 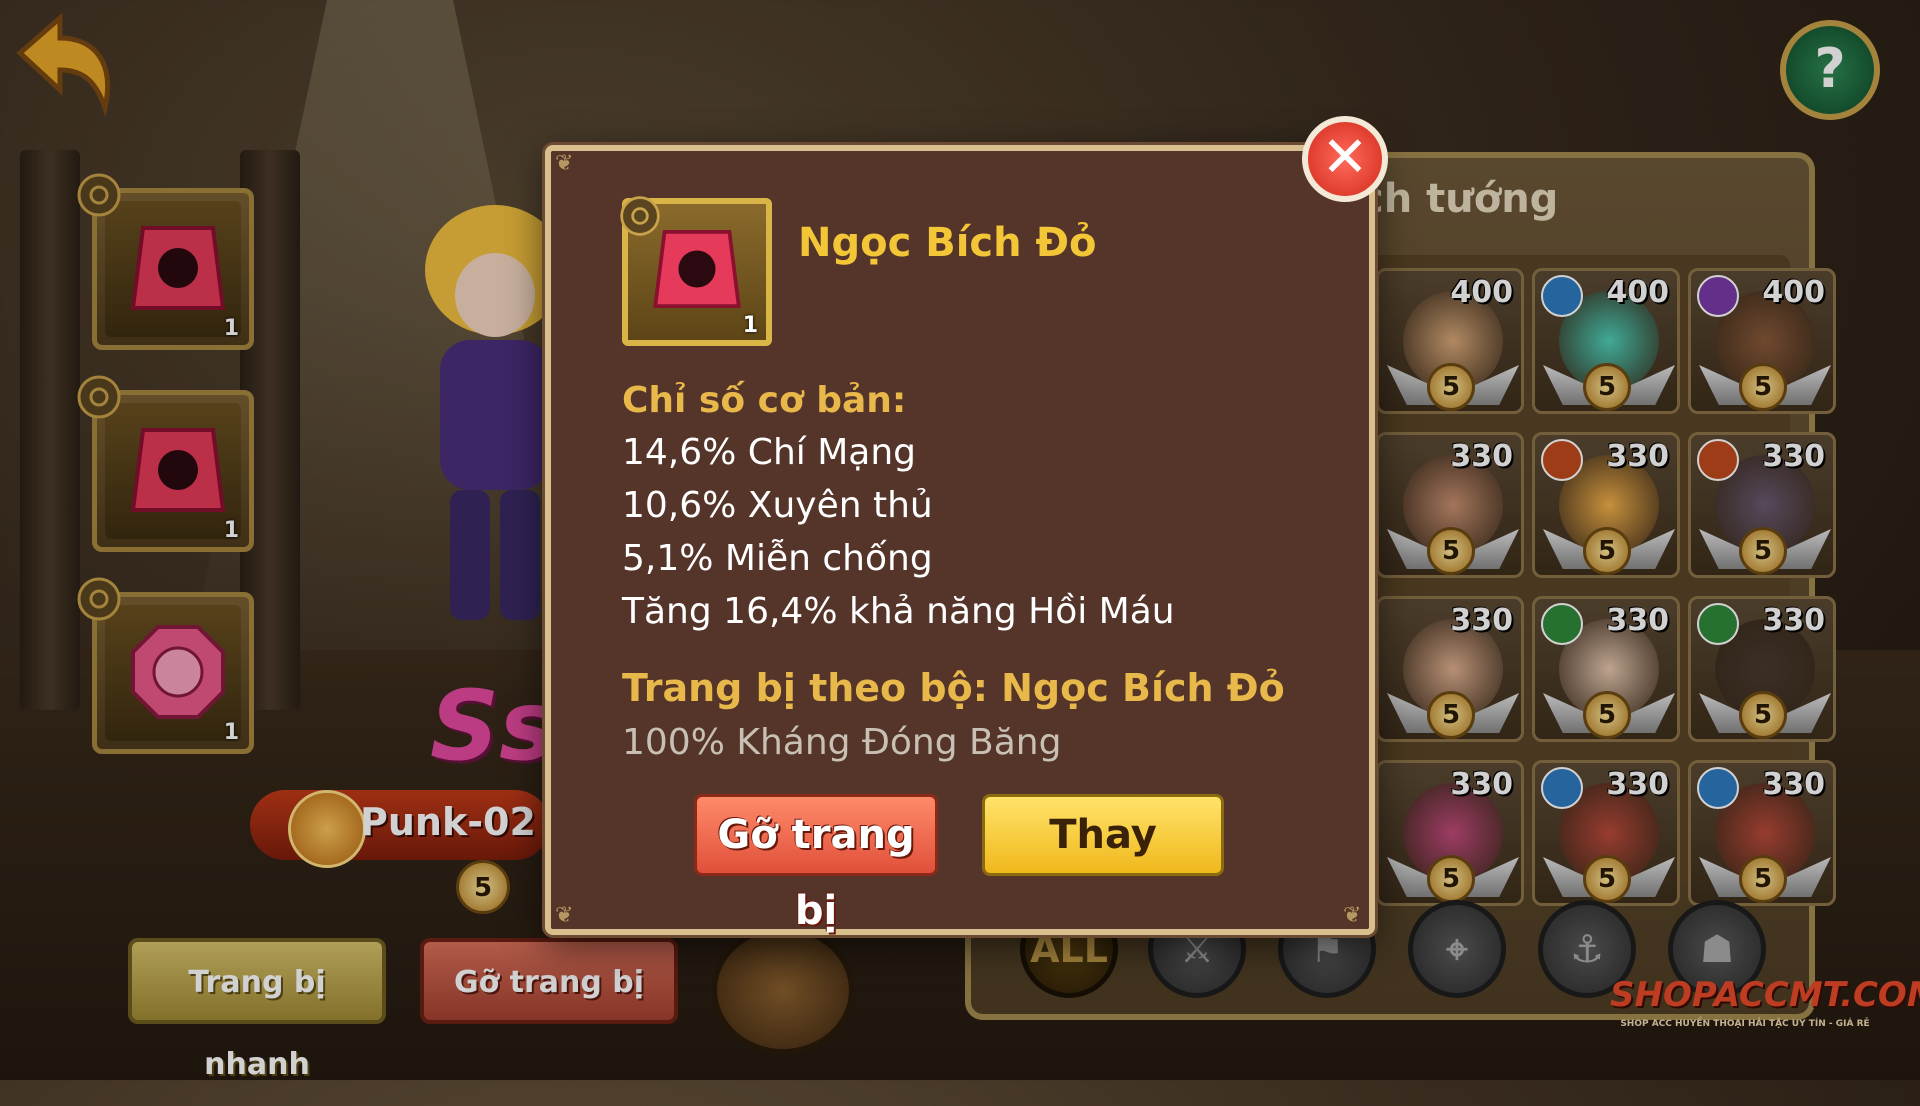 I want to click on replace-button: Thay, so click(x=1103, y=835).